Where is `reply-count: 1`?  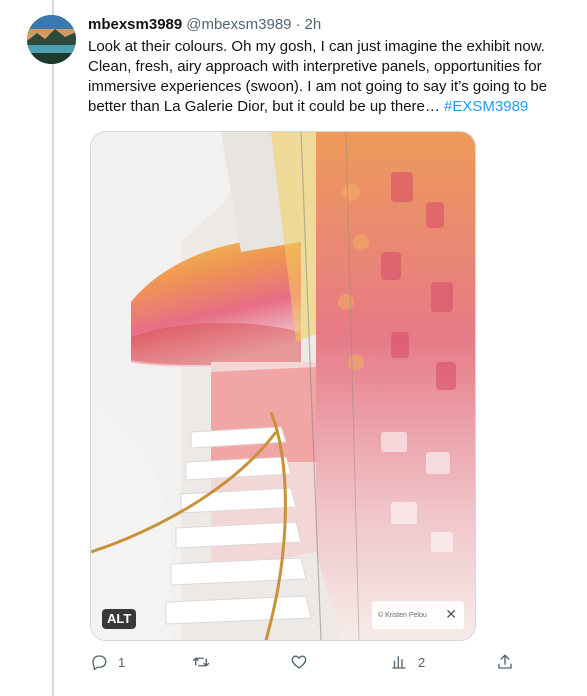
reply-count: 1 is located at coordinates (122, 662).